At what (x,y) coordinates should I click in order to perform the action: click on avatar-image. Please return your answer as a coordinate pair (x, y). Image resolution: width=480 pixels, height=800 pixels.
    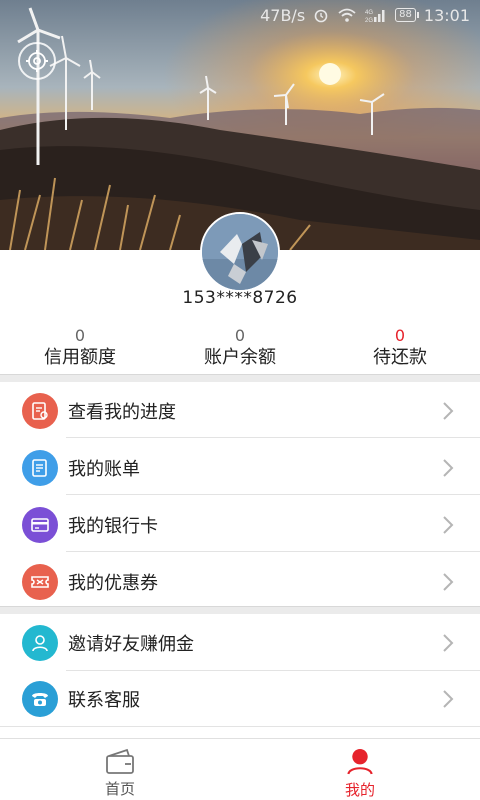
    Looking at the image, I should click on (240, 252).